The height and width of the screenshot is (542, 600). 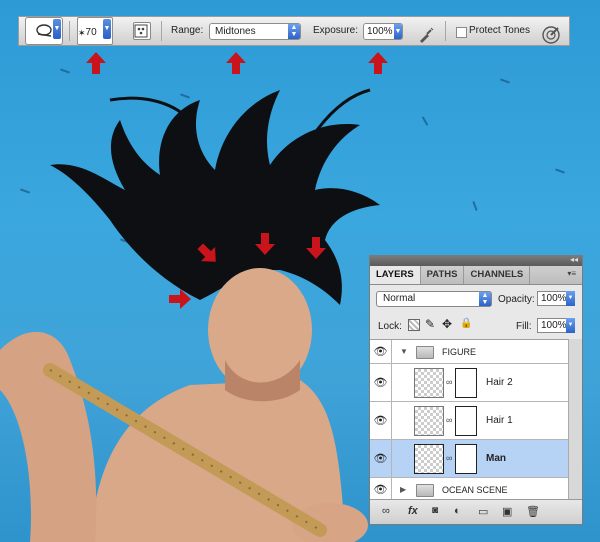 What do you see at coordinates (483, 511) in the screenshot?
I see `new-group-icon: ▭` at bounding box center [483, 511].